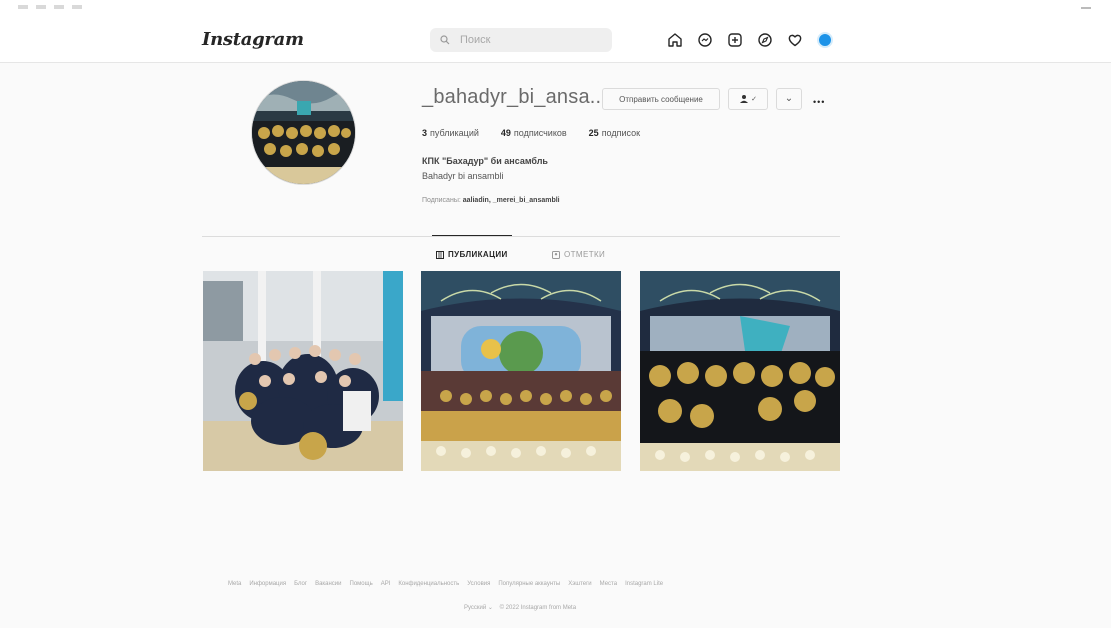 The image size is (1111, 628). What do you see at coordinates (578, 254) in the screenshot?
I see `tab-tagged: ОТМЕТКИ` at bounding box center [578, 254].